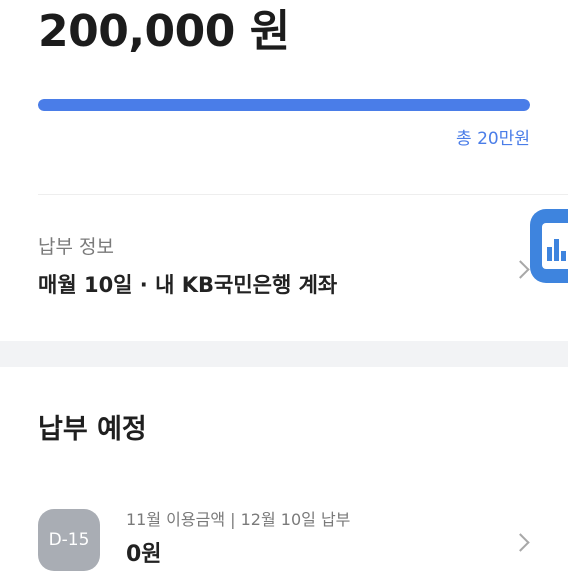 Image resolution: width=568 pixels, height=571 pixels. I want to click on progress-fill, so click(284, 105).